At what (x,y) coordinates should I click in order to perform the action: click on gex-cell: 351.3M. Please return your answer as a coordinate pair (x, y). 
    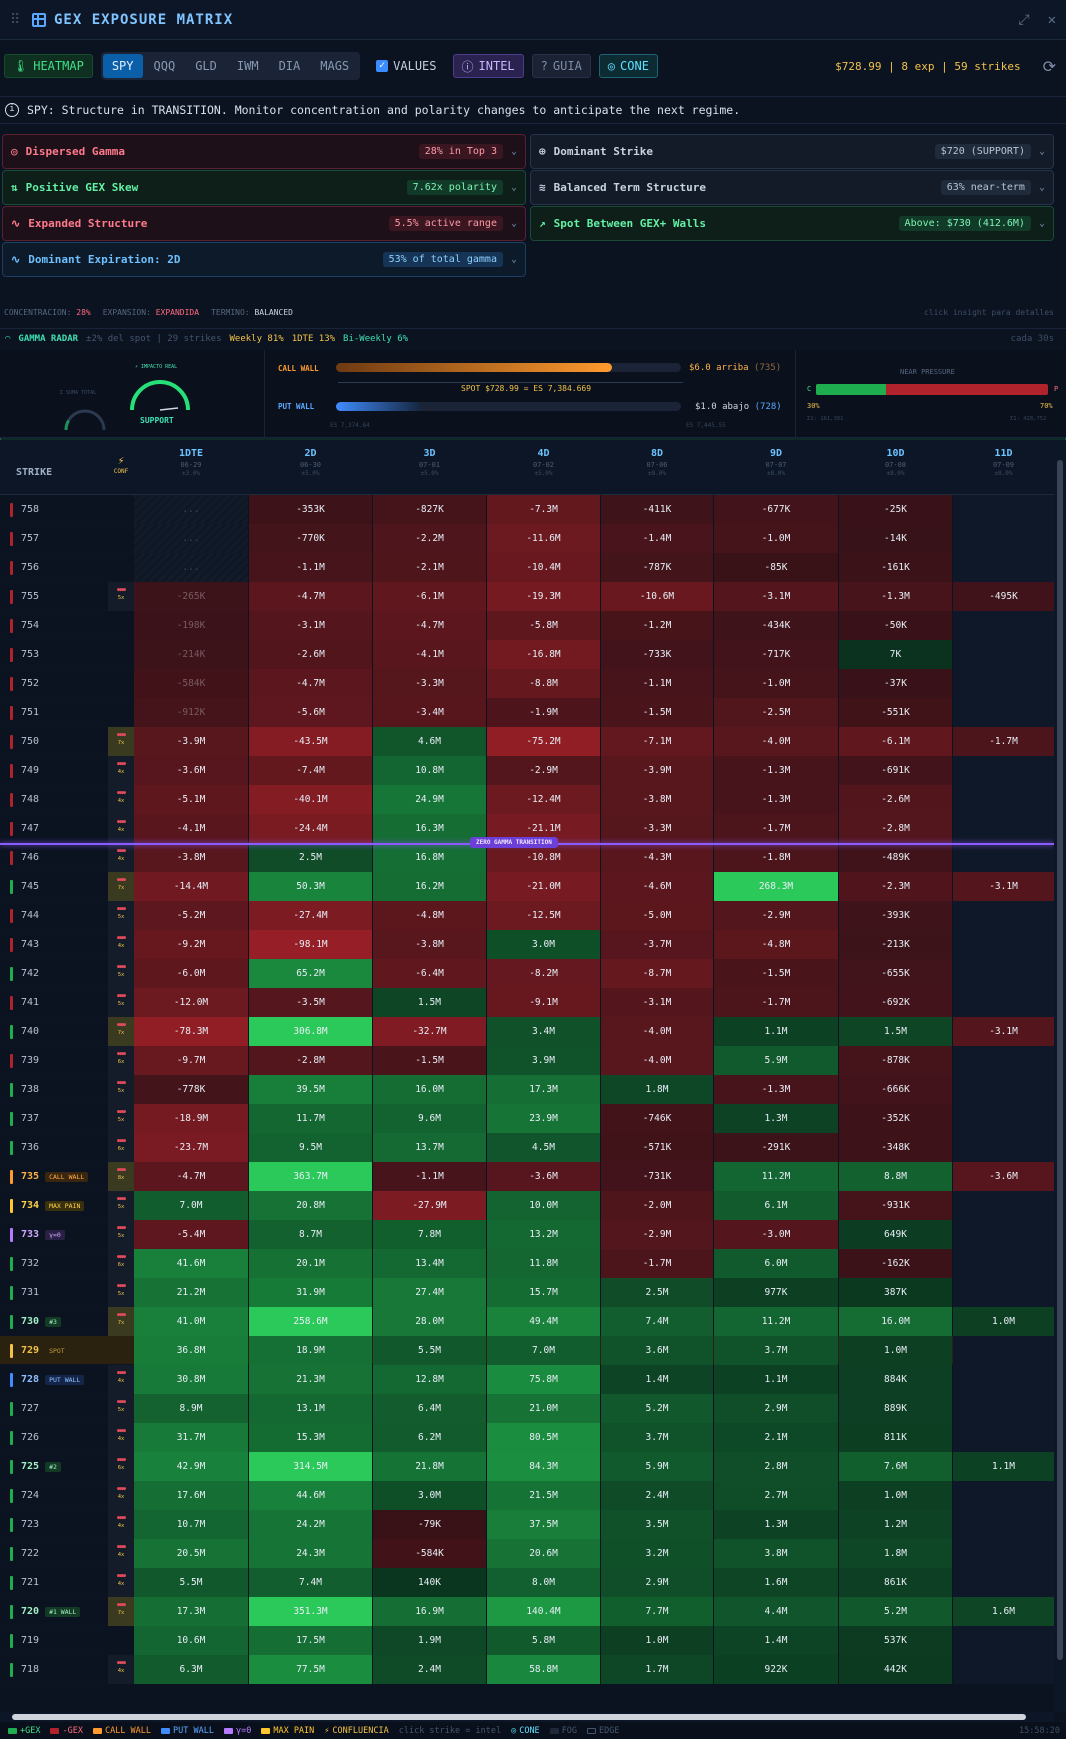
    Looking at the image, I should click on (310, 1611).